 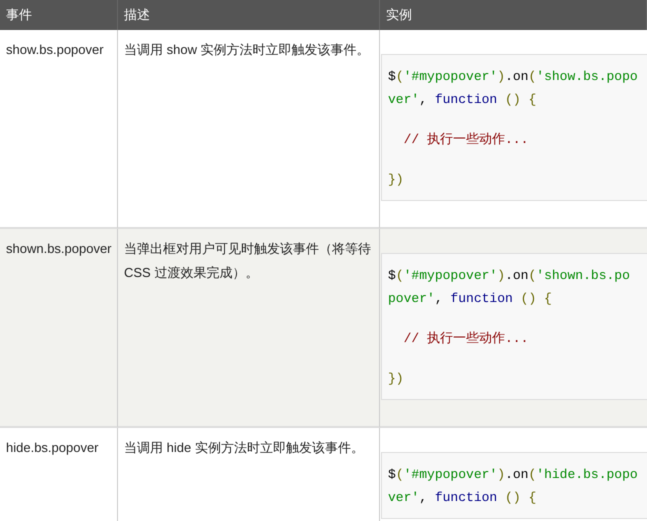 I want to click on column-header: 实例, so click(x=513, y=15).